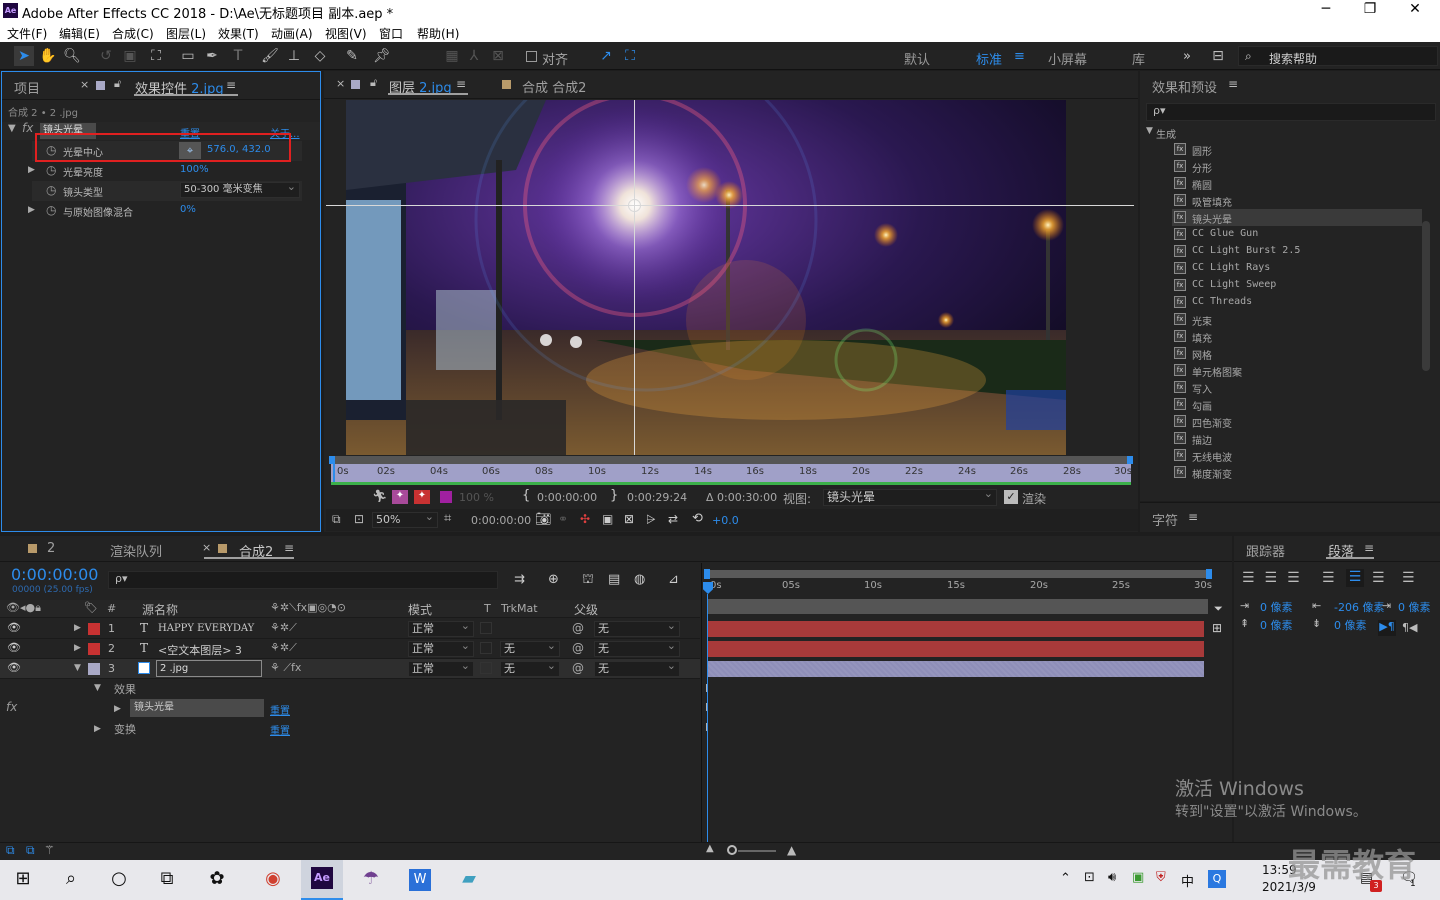 The width and height of the screenshot is (1440, 900). Describe the element at coordinates (956, 669) in the screenshot. I see `layer-3-track` at that location.